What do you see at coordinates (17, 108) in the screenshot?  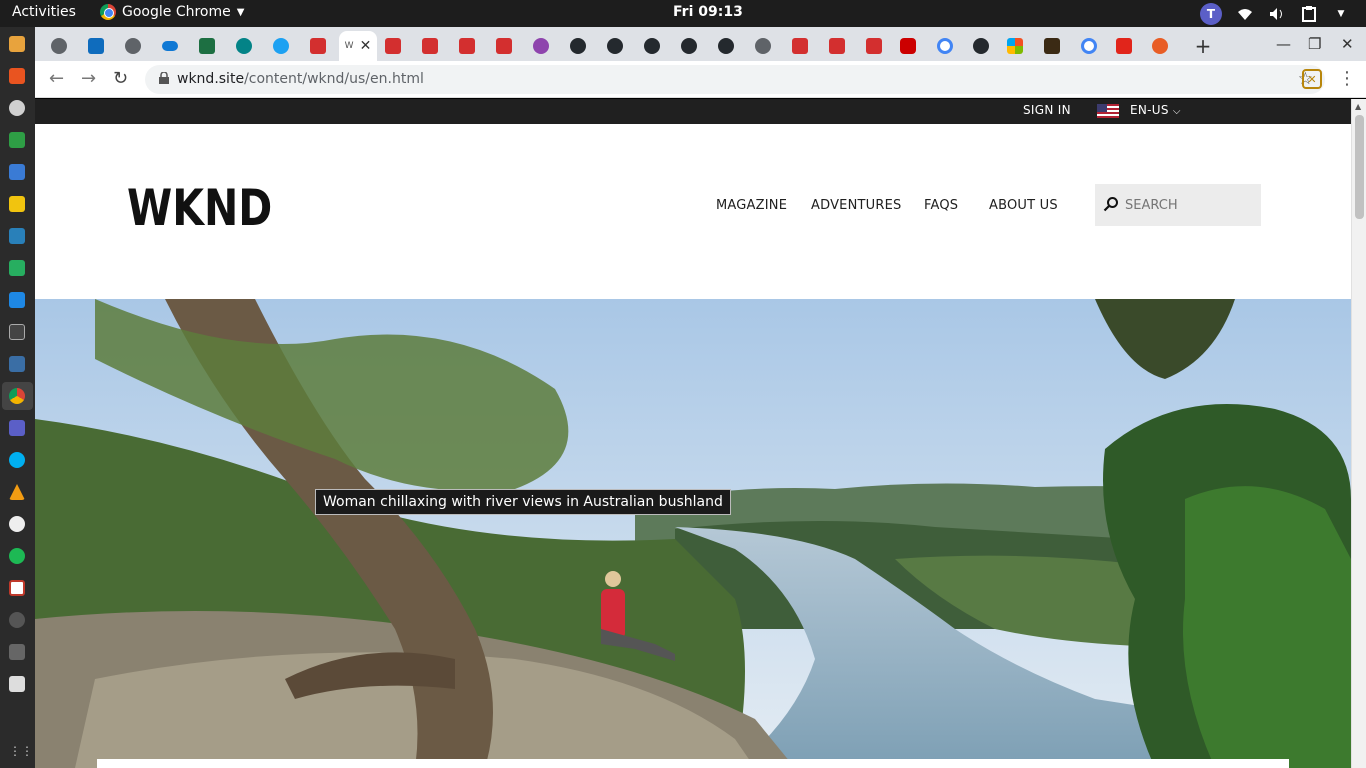 I see `settings-icon` at bounding box center [17, 108].